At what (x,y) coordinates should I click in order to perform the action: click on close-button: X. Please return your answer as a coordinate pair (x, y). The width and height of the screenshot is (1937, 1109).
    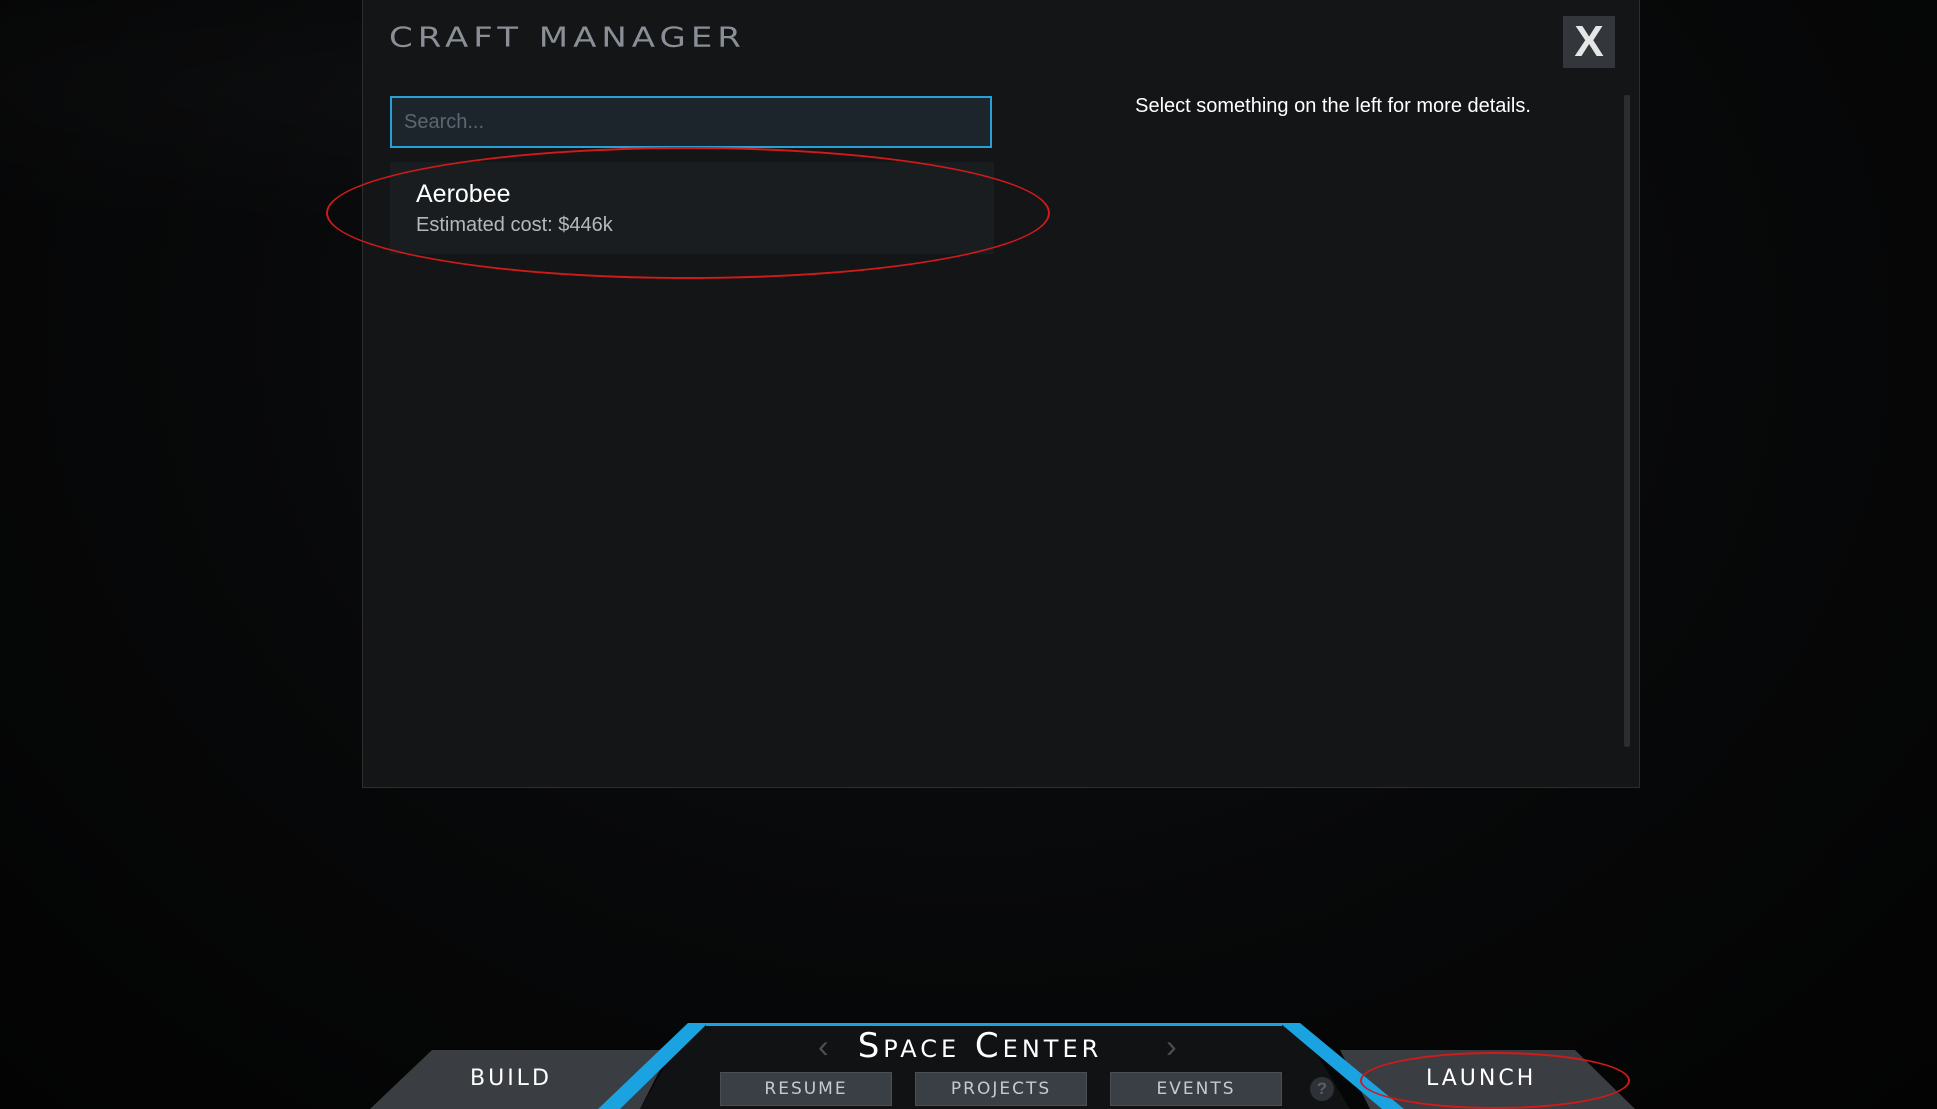
    Looking at the image, I should click on (1589, 42).